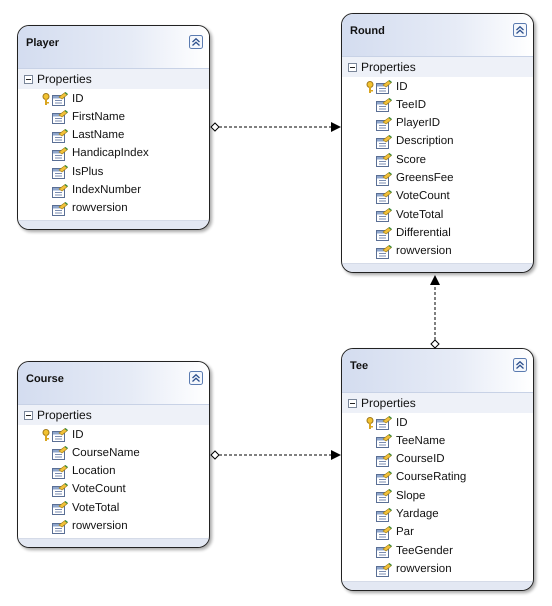 This screenshot has width=552, height=606. I want to click on property-name: IsPlus, so click(88, 172).